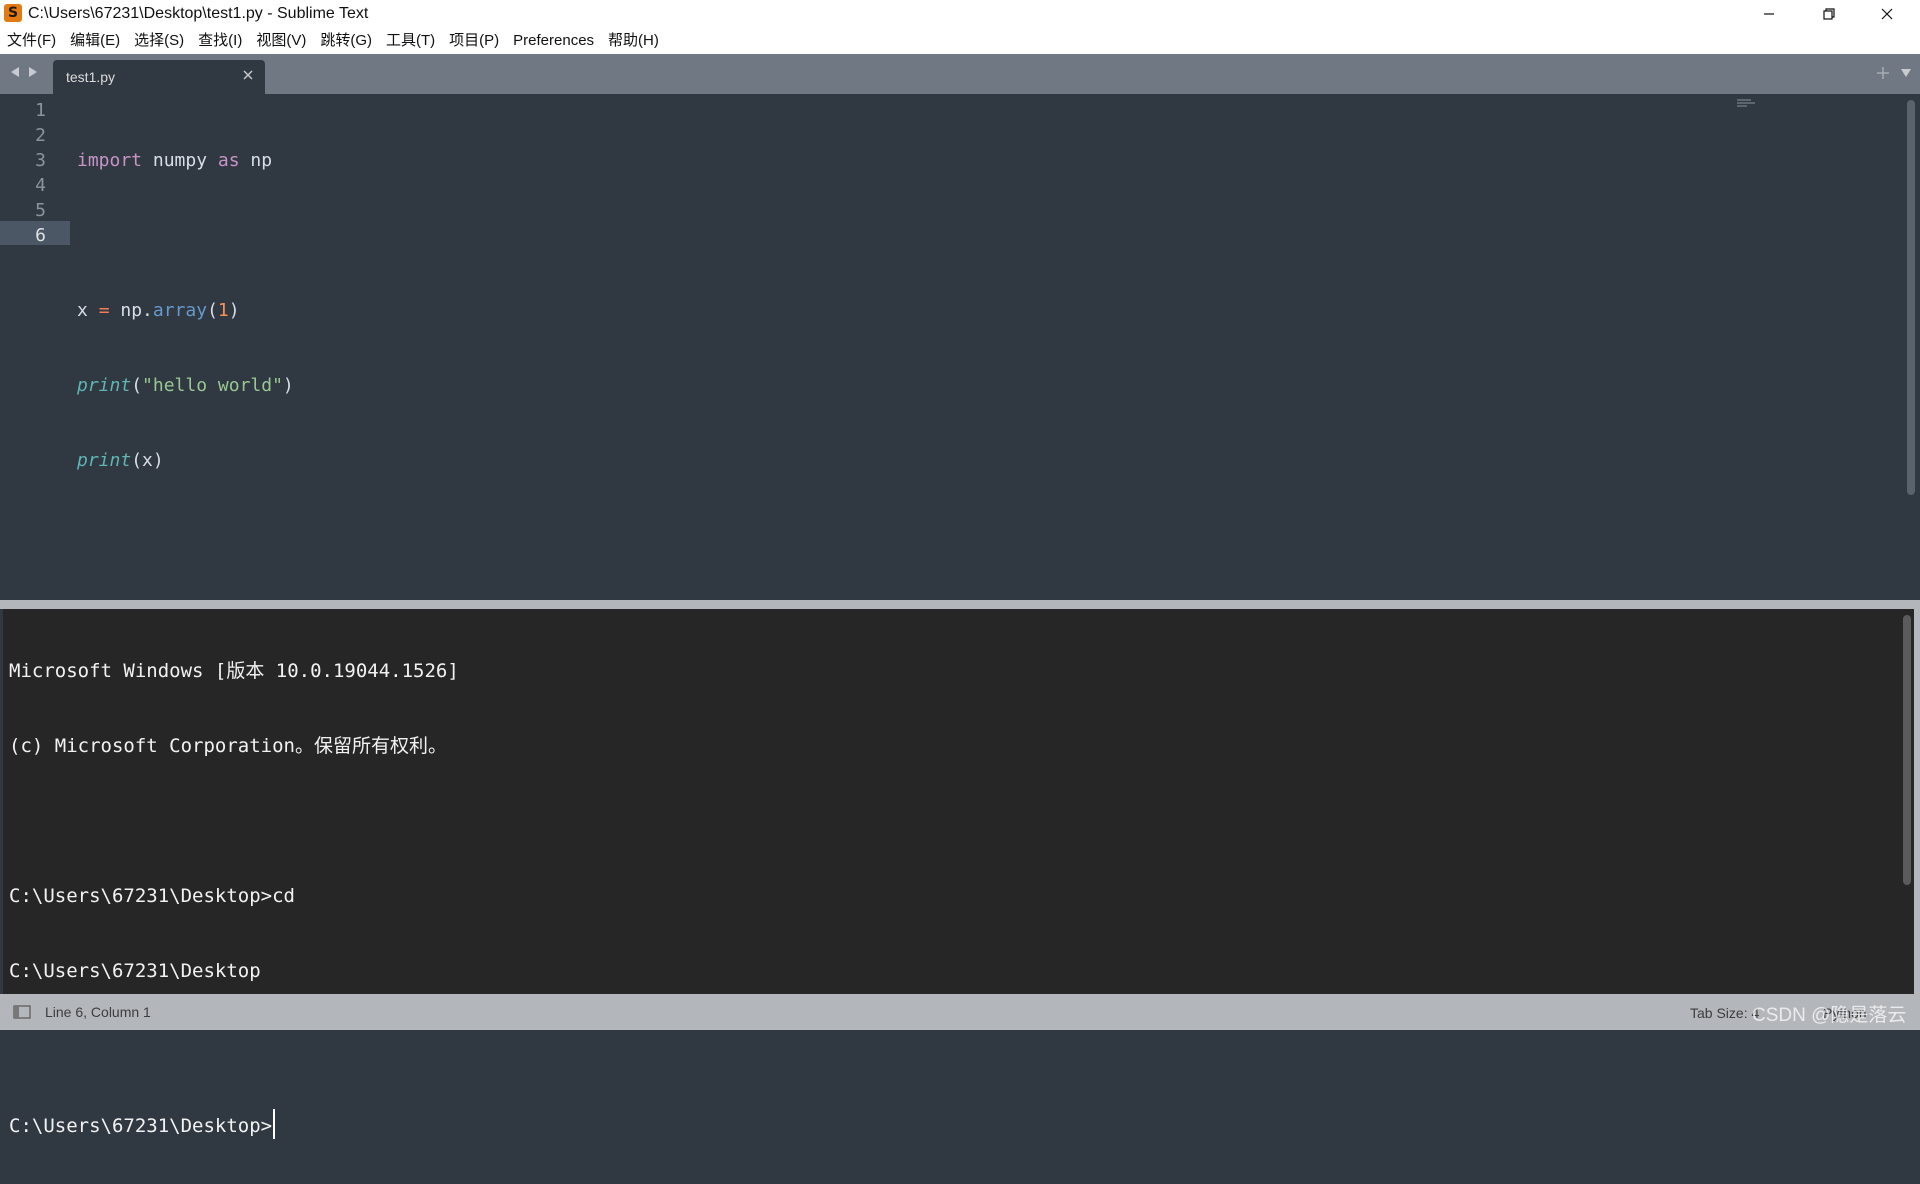 The width and height of the screenshot is (1920, 1184). I want to click on number-literal: 1, so click(223, 310).